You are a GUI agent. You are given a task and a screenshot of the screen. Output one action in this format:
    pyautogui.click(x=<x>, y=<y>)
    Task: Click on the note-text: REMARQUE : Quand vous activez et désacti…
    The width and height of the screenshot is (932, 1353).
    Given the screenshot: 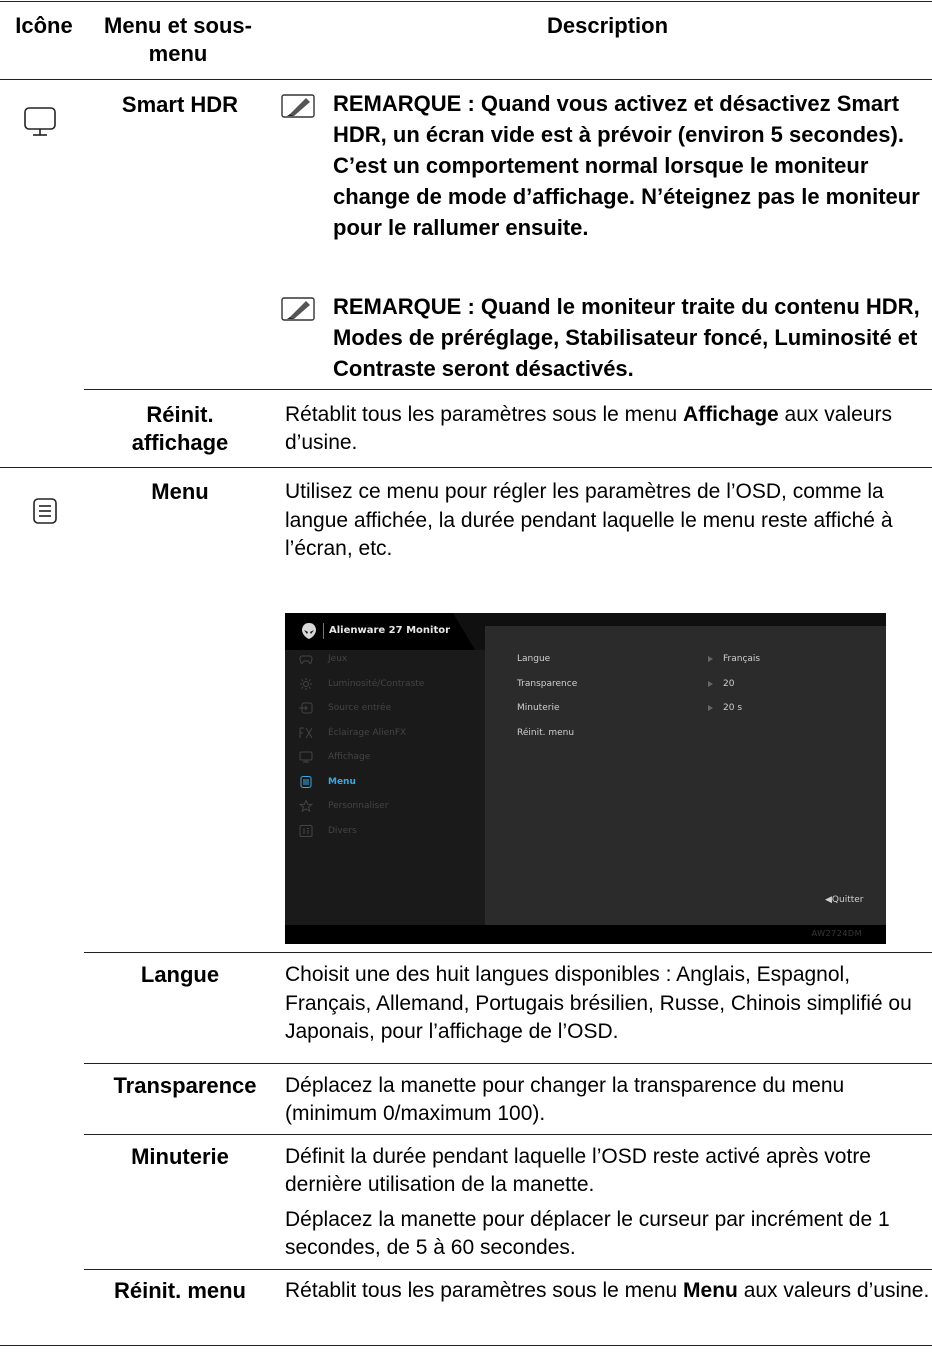 What is the action you would take?
    pyautogui.click(x=626, y=165)
    